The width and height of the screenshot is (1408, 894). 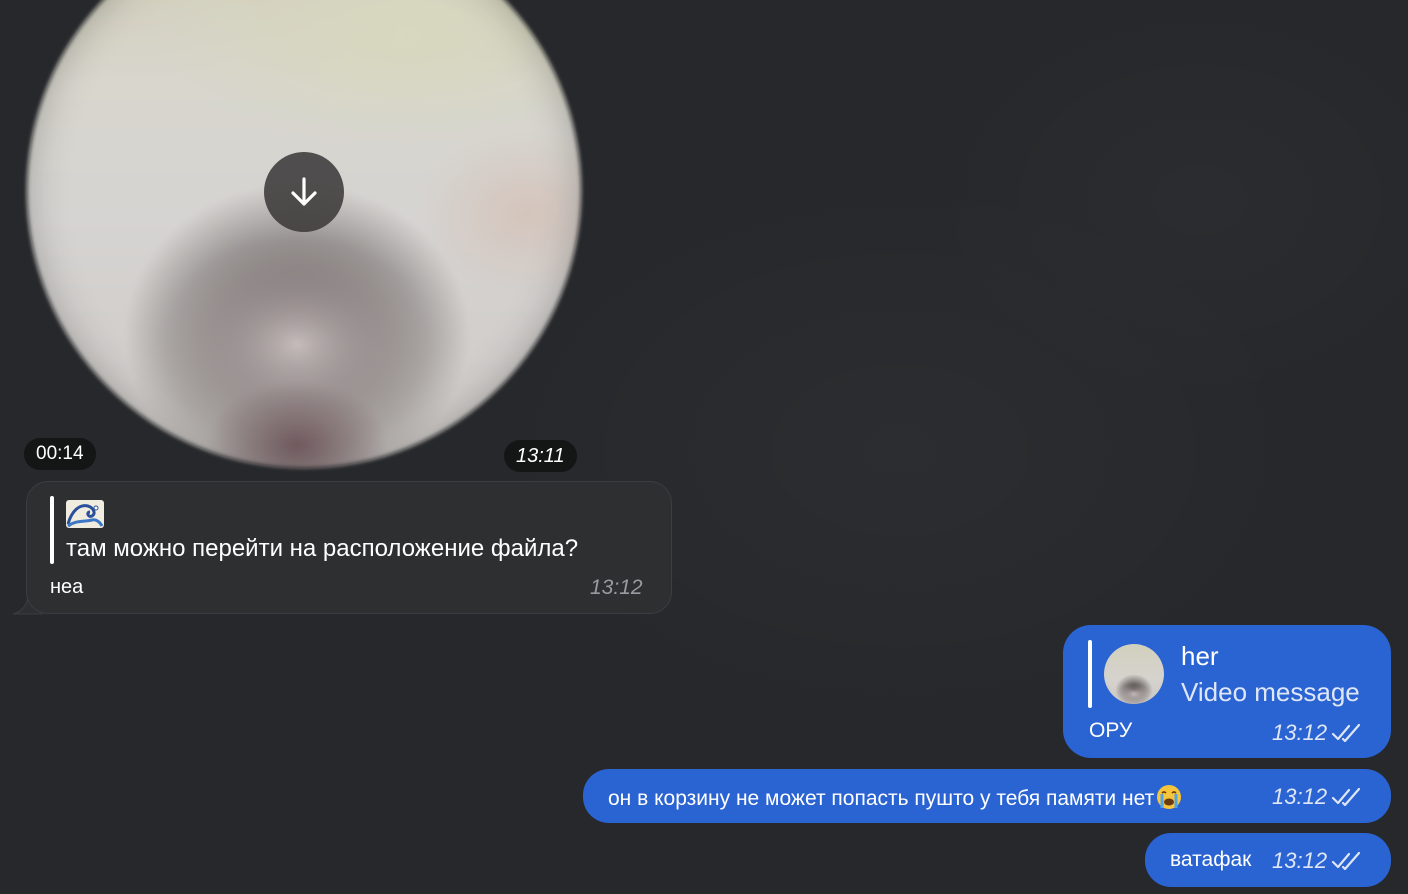 I want to click on arrow-down-icon, so click(x=304, y=191).